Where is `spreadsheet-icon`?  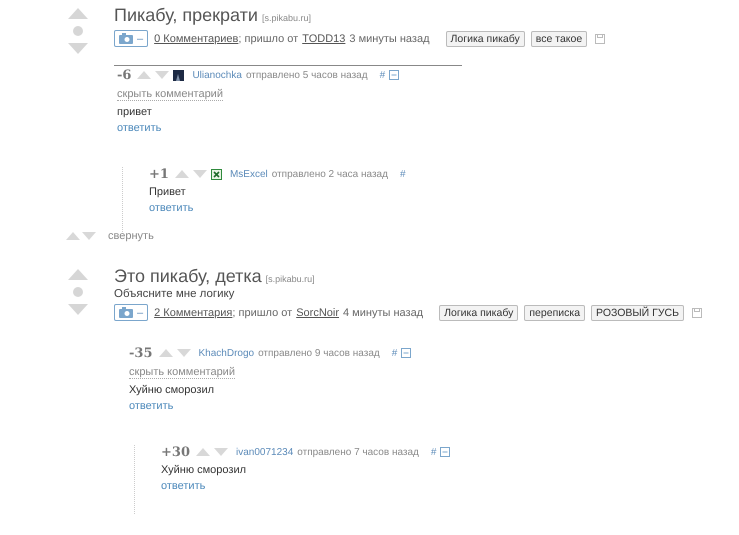 spreadsheet-icon is located at coordinates (216, 174).